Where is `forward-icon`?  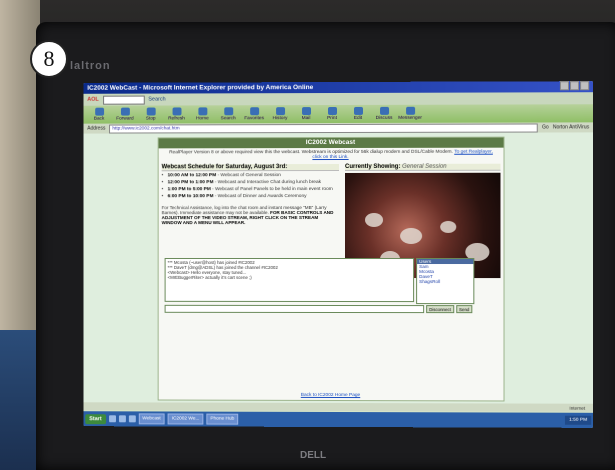
forward-icon is located at coordinates (124, 112).